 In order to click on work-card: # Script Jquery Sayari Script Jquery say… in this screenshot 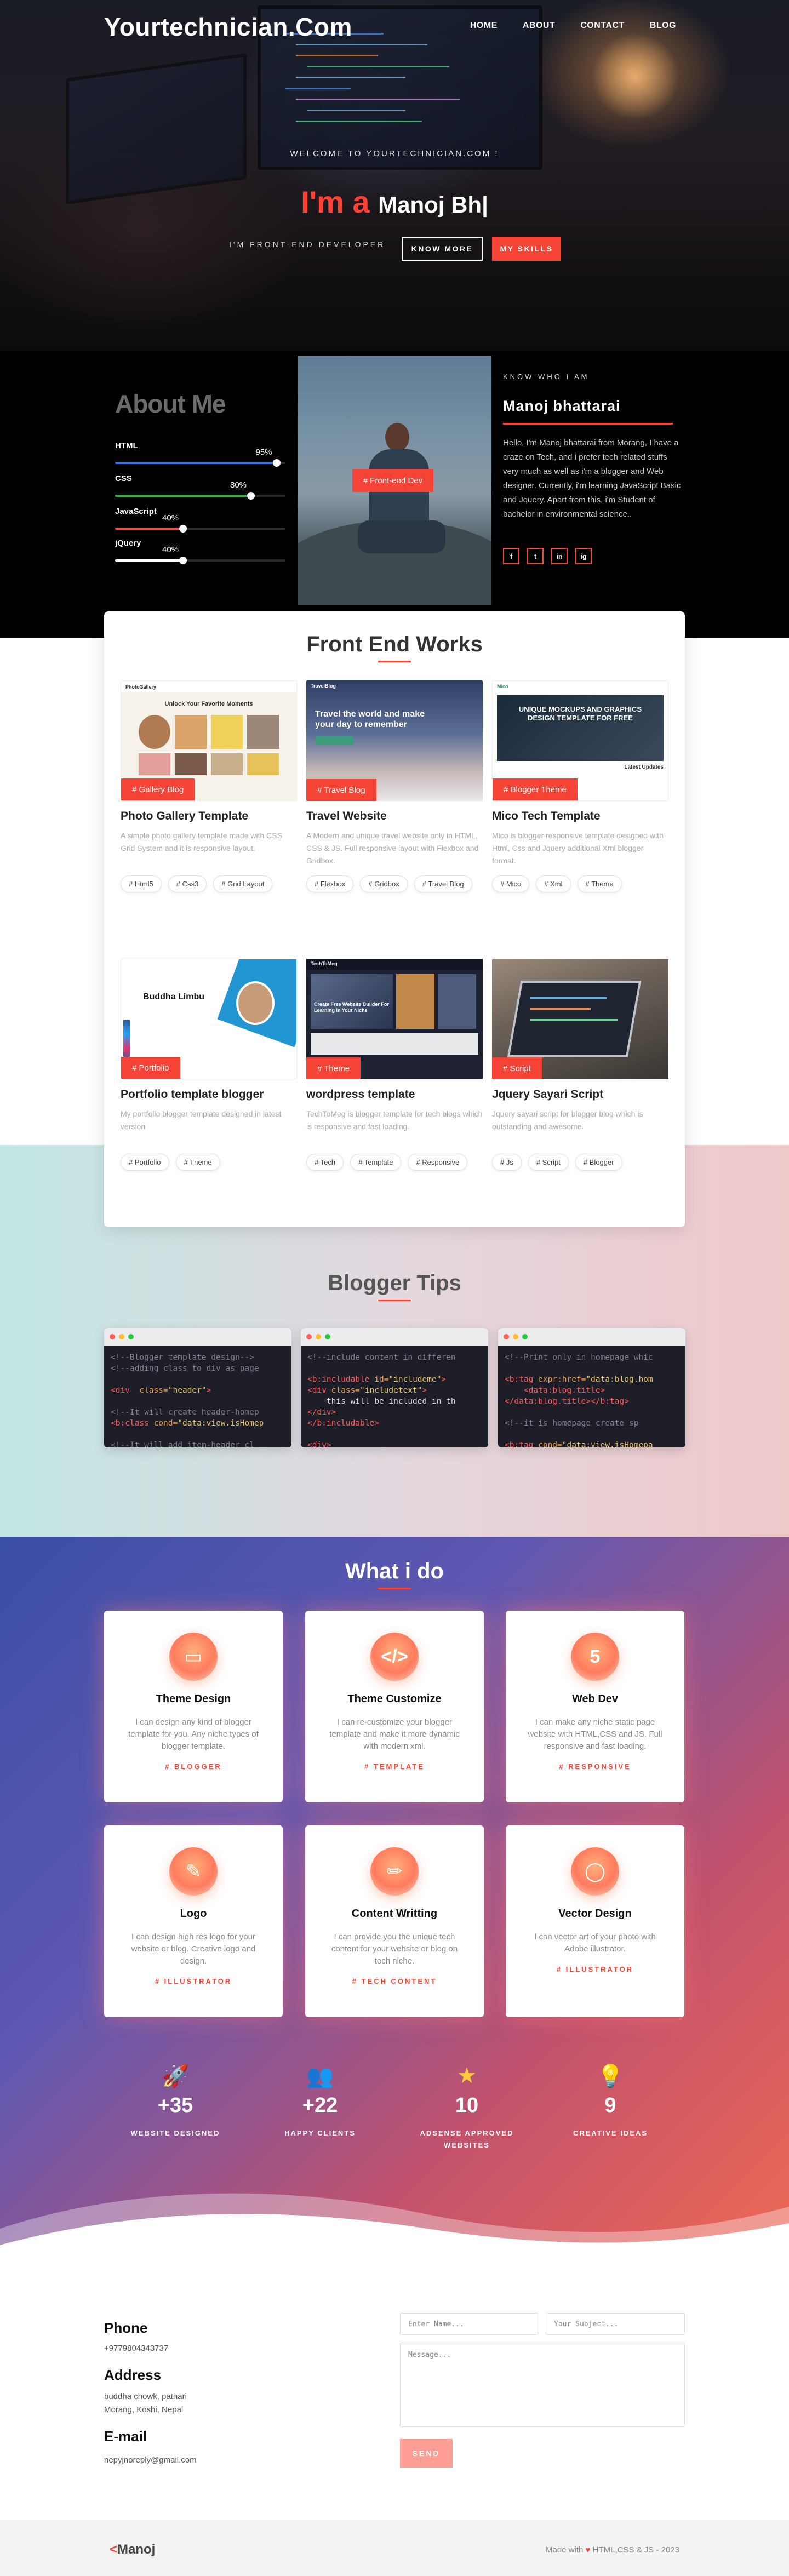, I will do `click(580, 1065)`.